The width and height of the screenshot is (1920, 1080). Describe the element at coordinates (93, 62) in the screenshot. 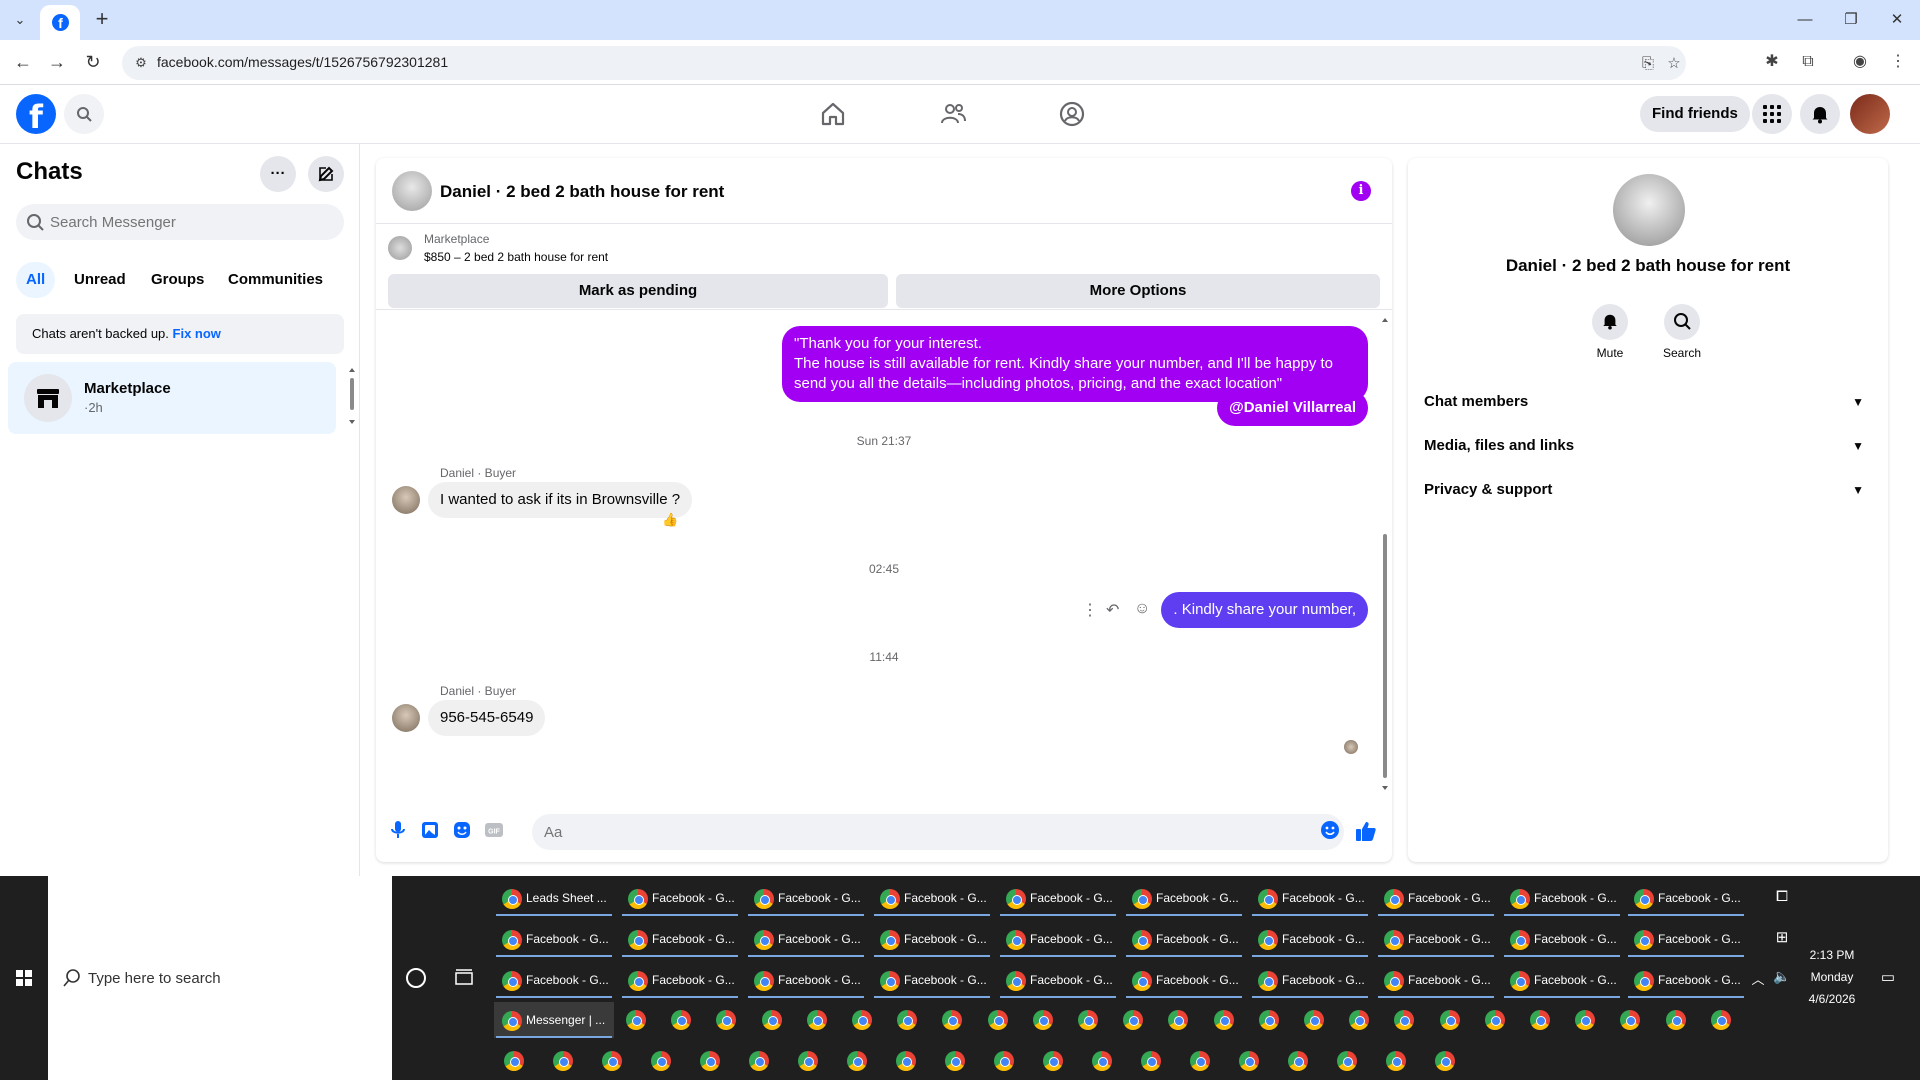

I see `reload-icon: ↻` at that location.